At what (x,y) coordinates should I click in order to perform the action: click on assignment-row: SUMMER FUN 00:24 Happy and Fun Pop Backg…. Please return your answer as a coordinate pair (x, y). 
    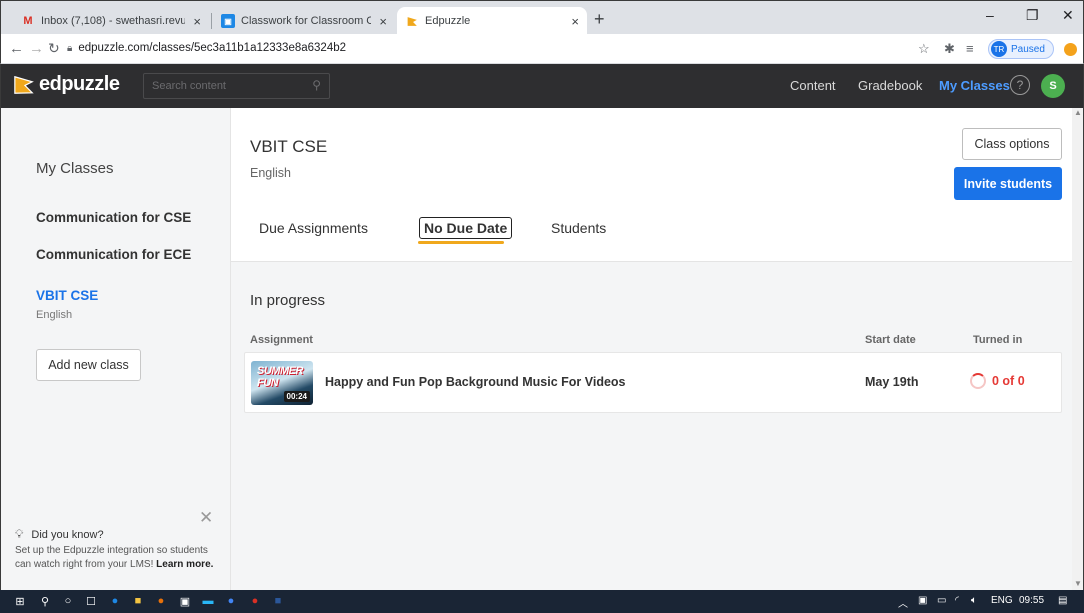
    Looking at the image, I should click on (653, 382).